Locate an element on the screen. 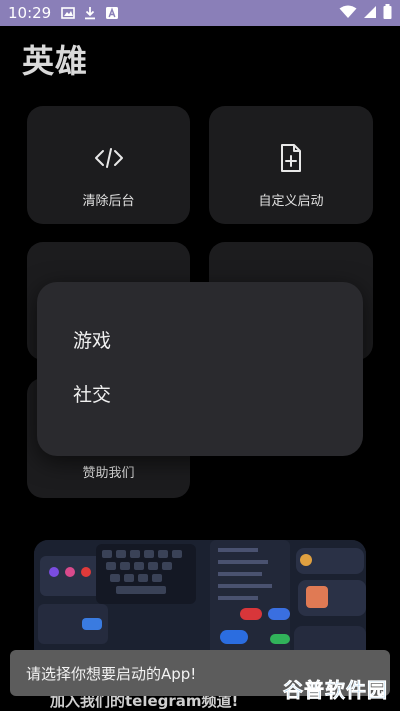 The height and width of the screenshot is (711, 400). signal-icon is located at coordinates (370, 13).